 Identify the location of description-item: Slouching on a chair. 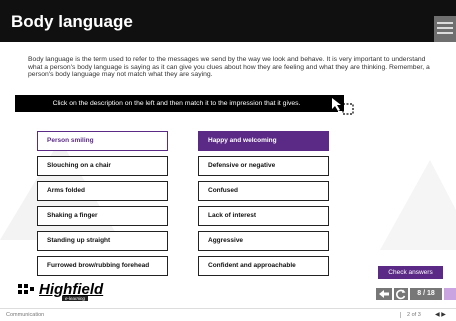
(102, 166).